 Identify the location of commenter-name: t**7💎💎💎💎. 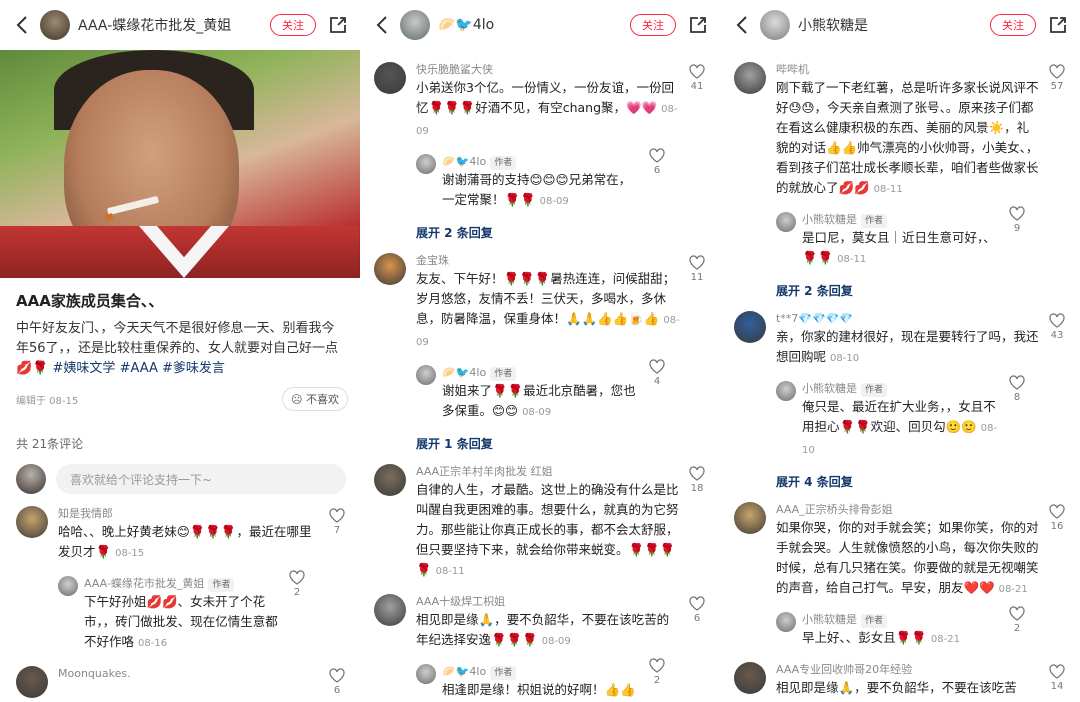
(908, 319).